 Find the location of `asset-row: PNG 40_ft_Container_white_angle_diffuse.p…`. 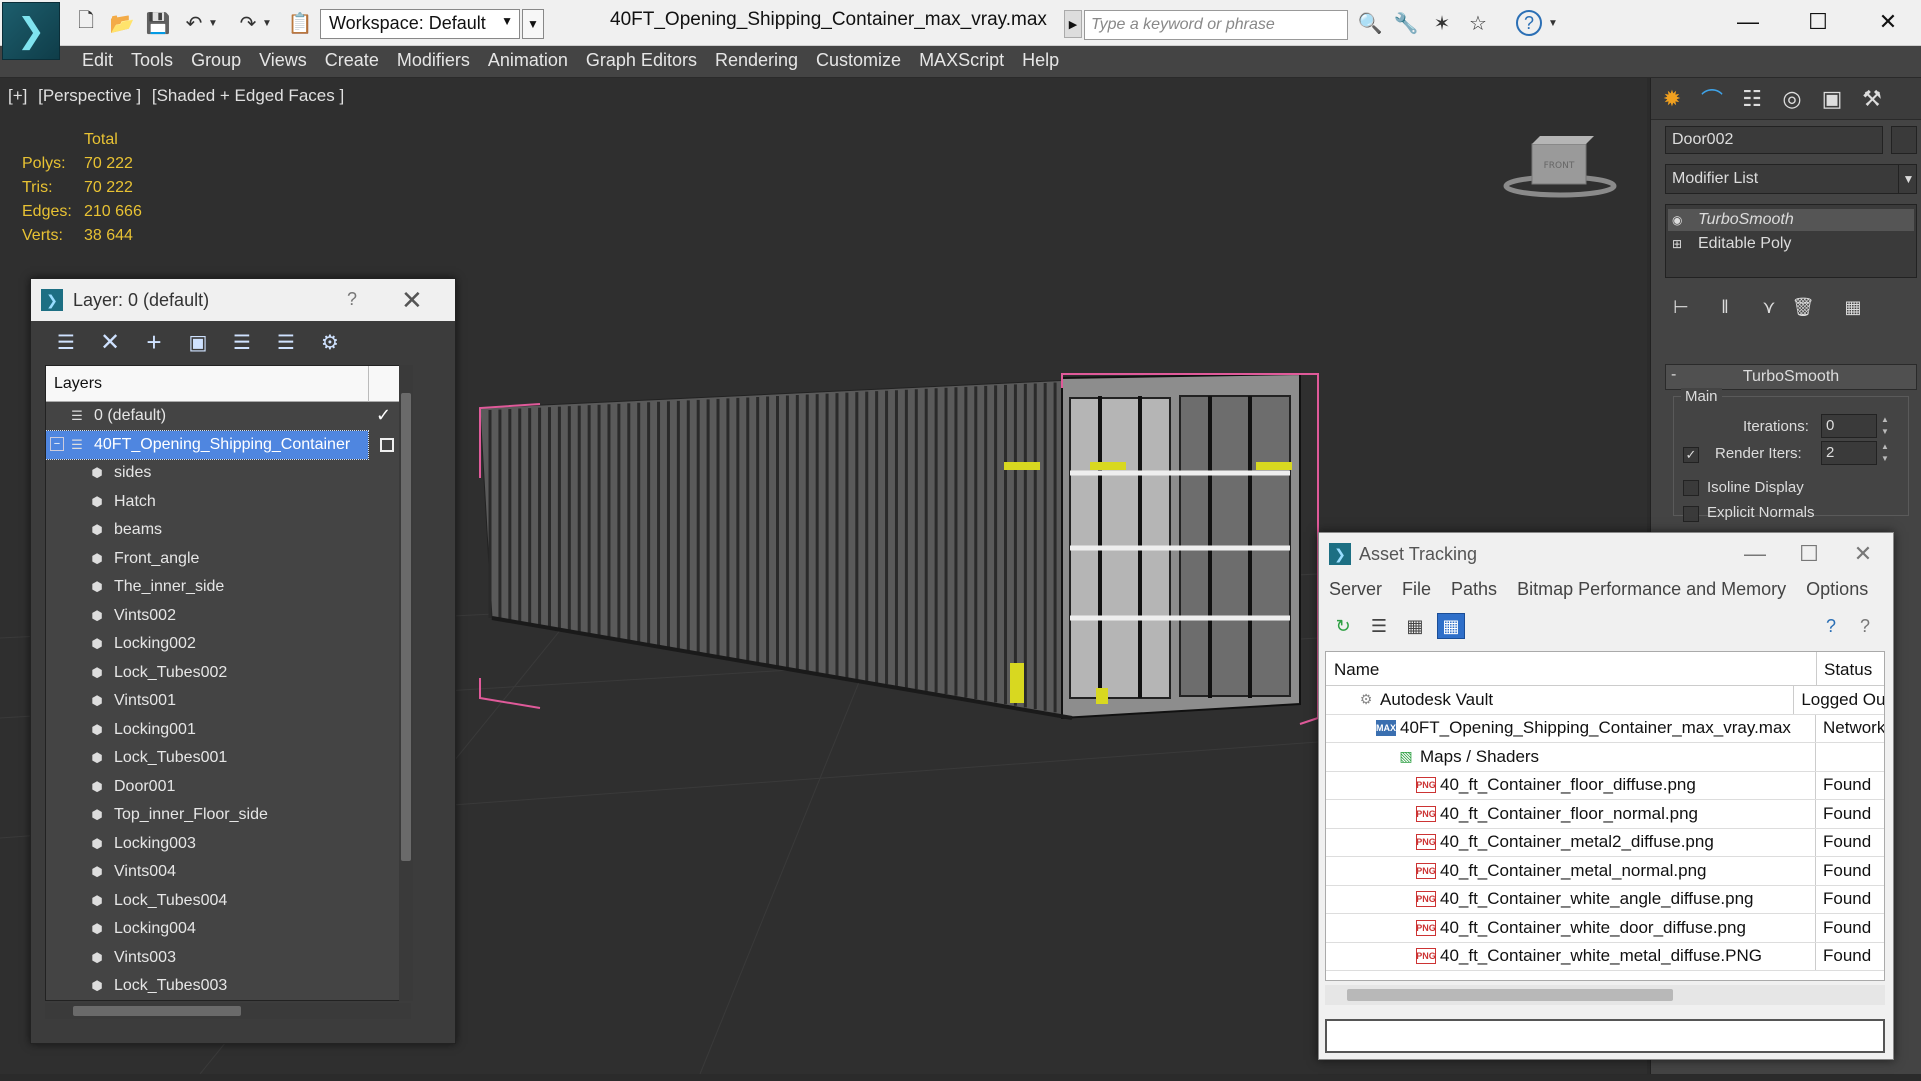

asset-row: PNG 40_ft_Container_white_angle_diffuse.p… is located at coordinates (1605, 899).